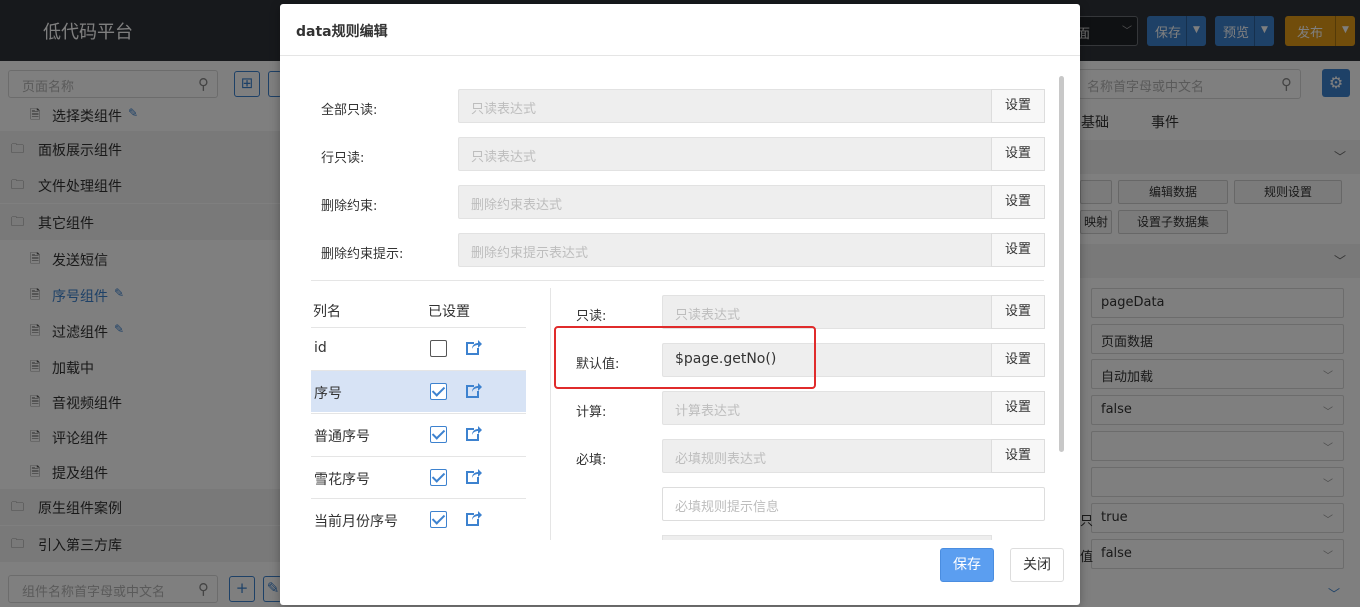 This screenshot has height=607, width=1360. I want to click on column-rule-label: 计算:, so click(591, 412).